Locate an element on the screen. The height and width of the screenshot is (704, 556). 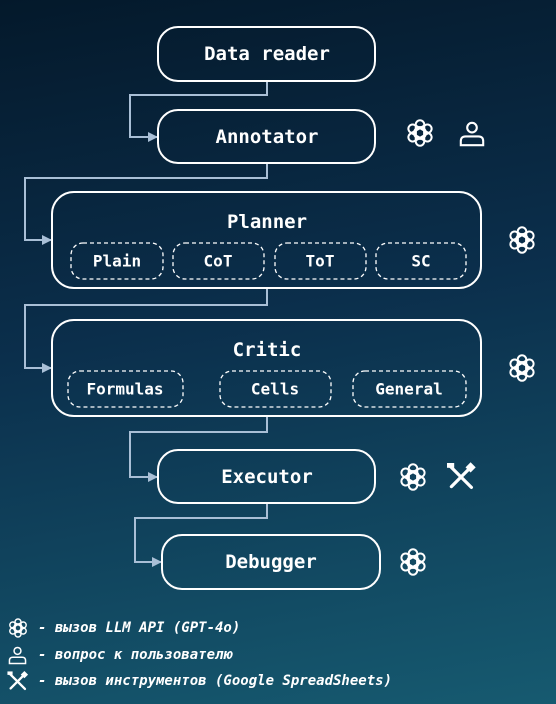
node-critic is located at coordinates (266, 368).